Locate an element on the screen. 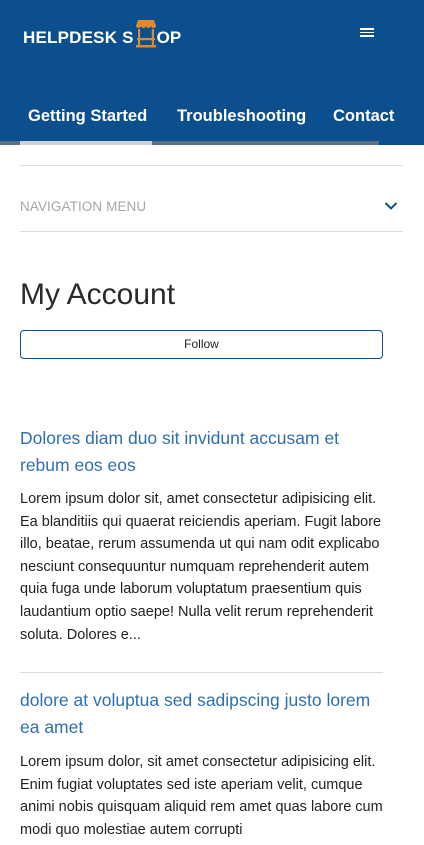 Image resolution: width=424 pixels, height=845 pixels. tab-getting-started: Getting Started is located at coordinates (87, 122).